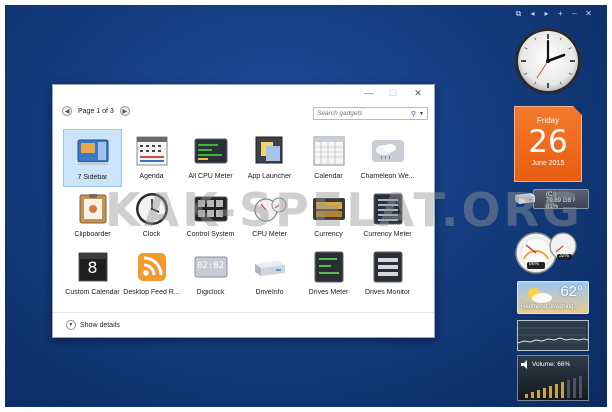 This screenshot has width=612, height=412. What do you see at coordinates (269, 234) in the screenshot?
I see `gadget-label: CPU Meter` at bounding box center [269, 234].